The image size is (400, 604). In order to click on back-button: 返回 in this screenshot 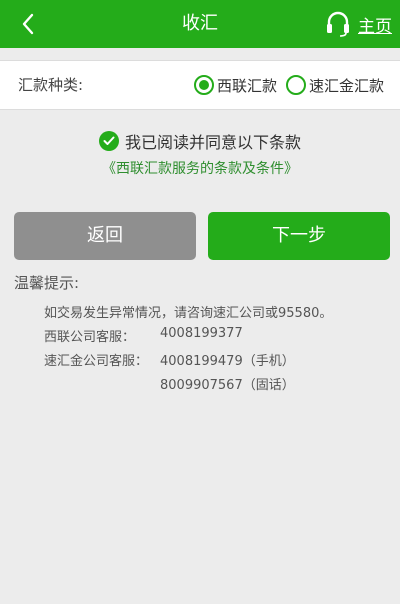, I will do `click(105, 236)`.